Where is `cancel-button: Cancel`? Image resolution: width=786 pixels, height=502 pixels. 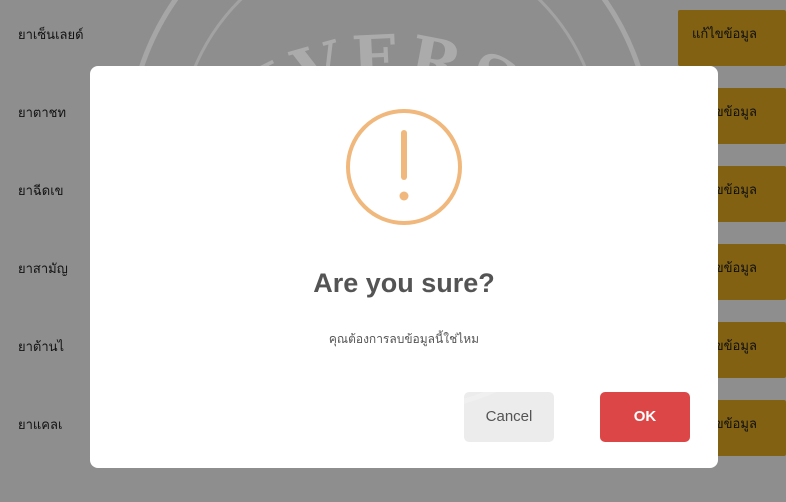
cancel-button: Cancel is located at coordinates (509, 417).